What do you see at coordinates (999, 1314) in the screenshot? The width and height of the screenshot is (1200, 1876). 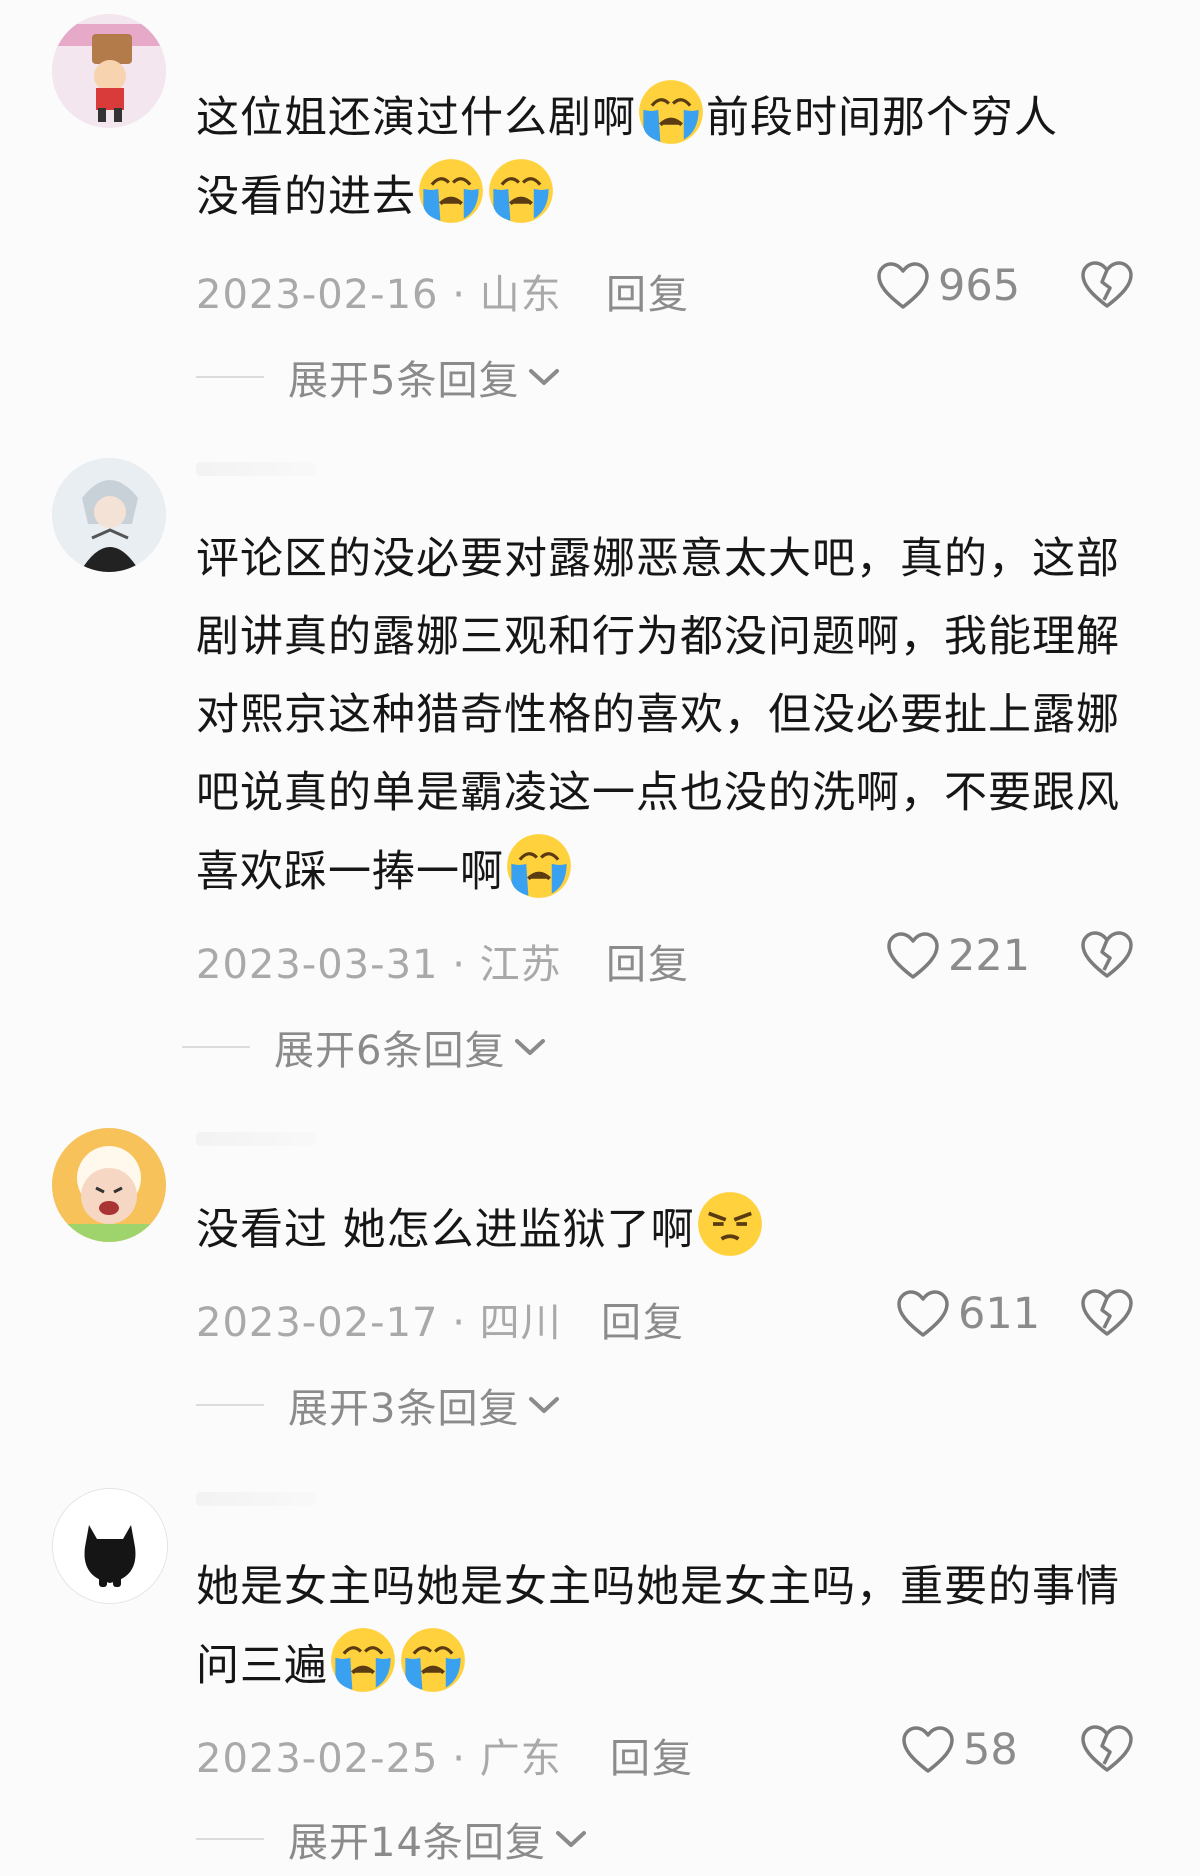 I see `like-count: 611` at bounding box center [999, 1314].